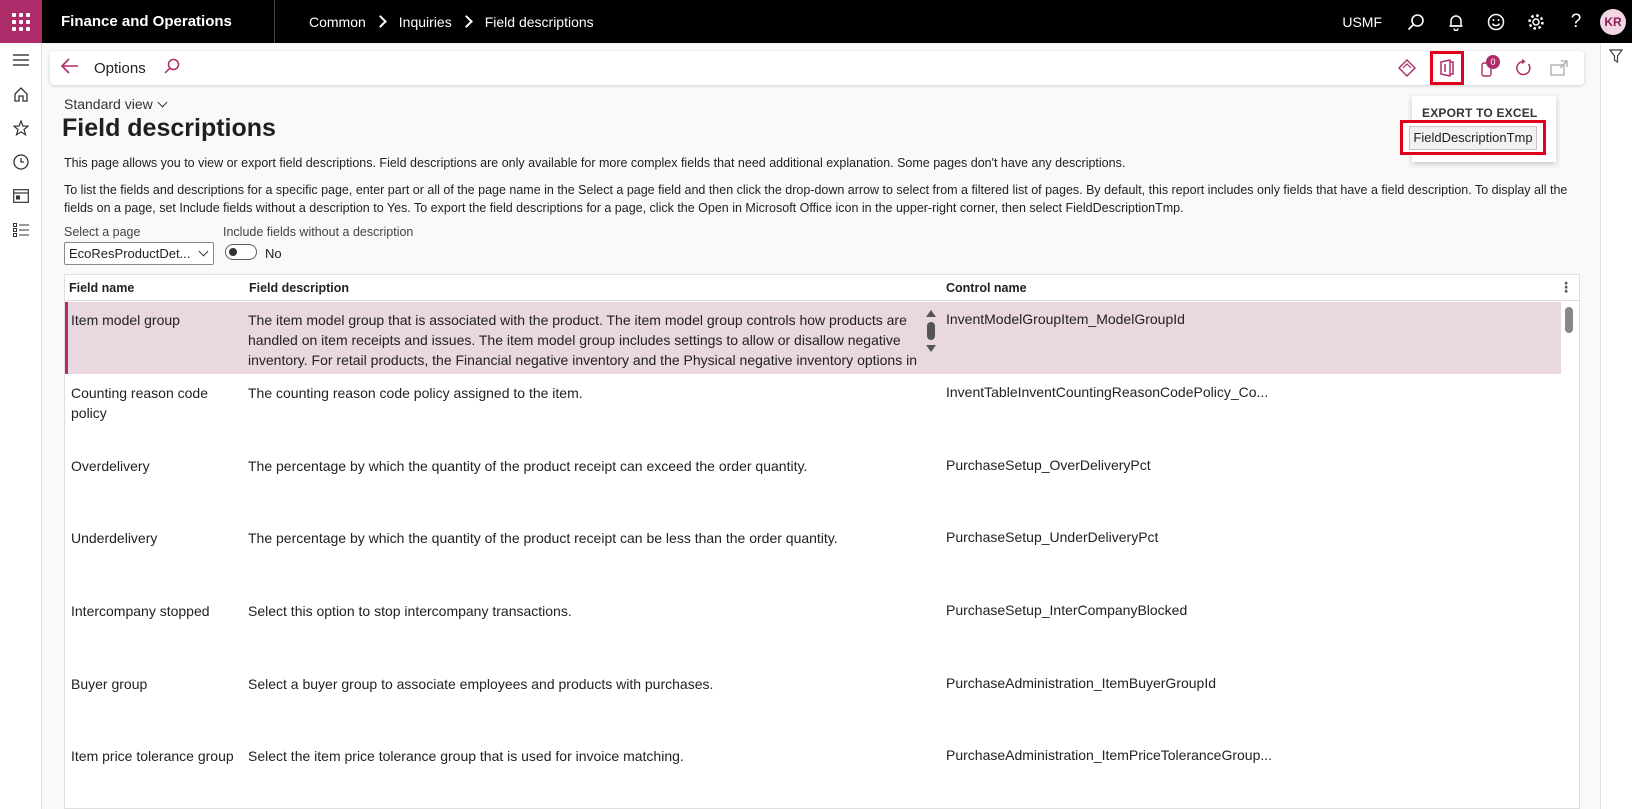 The width and height of the screenshot is (1632, 809). What do you see at coordinates (1065, 319) in the screenshot?
I see `control-name-cell: InventModelGroupItem_ModelGroupId` at bounding box center [1065, 319].